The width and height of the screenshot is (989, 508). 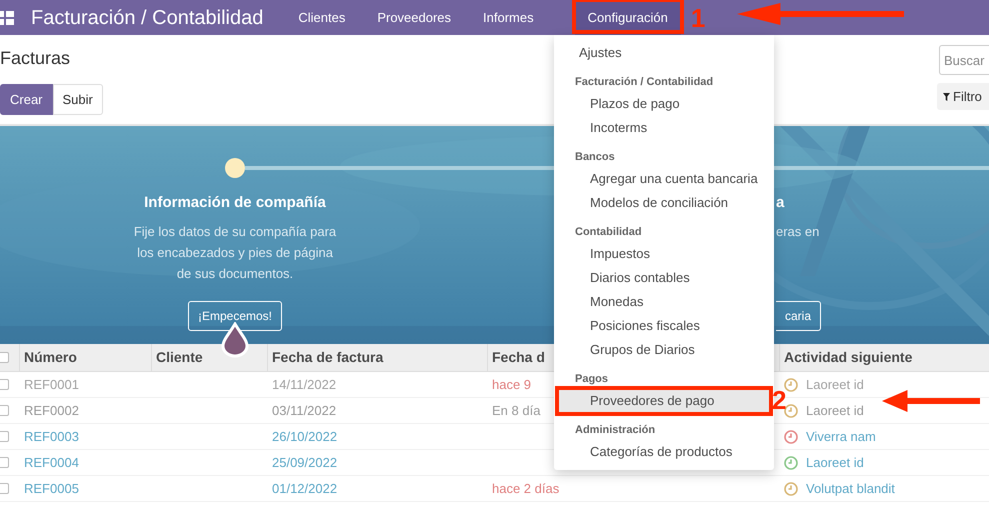 I want to click on activity-text: Viverra nam, so click(x=841, y=437).